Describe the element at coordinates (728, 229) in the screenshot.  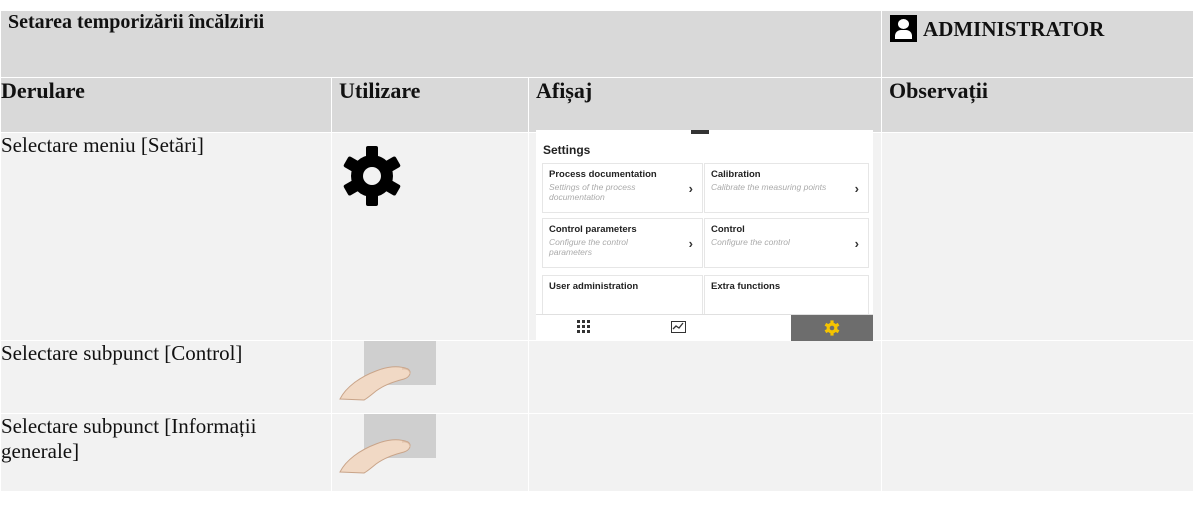
I see `tile-label: Control` at that location.